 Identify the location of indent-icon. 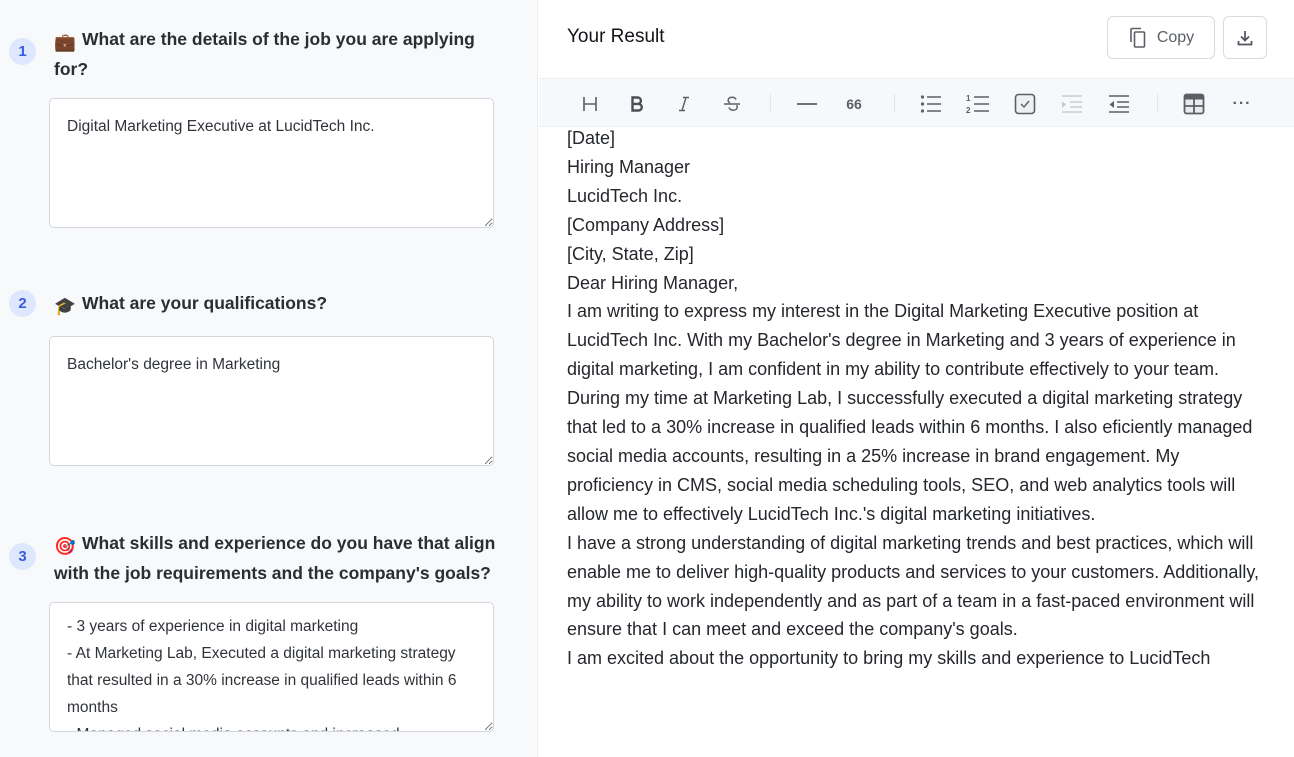
(1072, 104).